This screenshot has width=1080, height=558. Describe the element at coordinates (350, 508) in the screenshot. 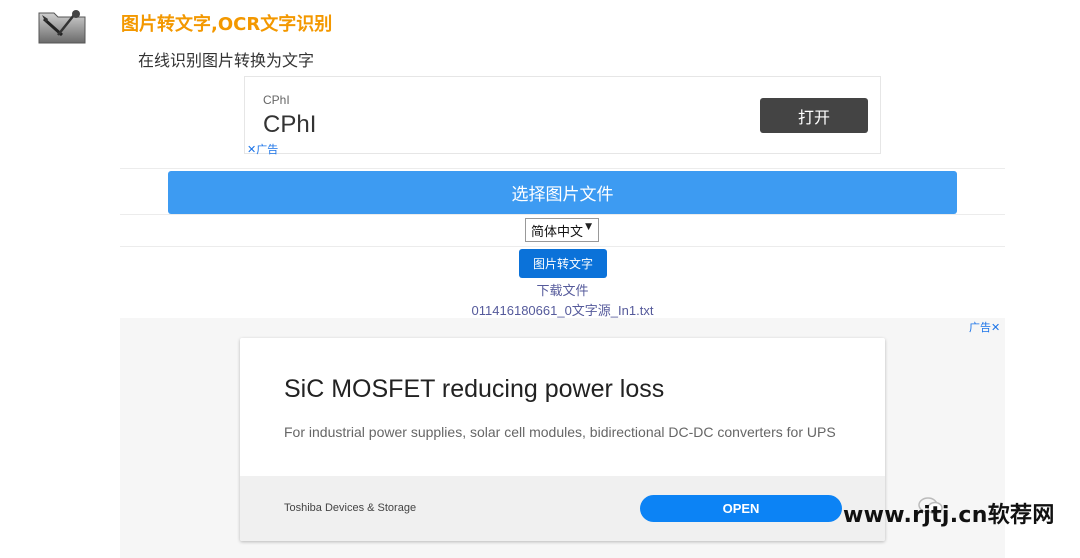

I see `ad-advertiser: Toshiba Devices & Storage` at that location.